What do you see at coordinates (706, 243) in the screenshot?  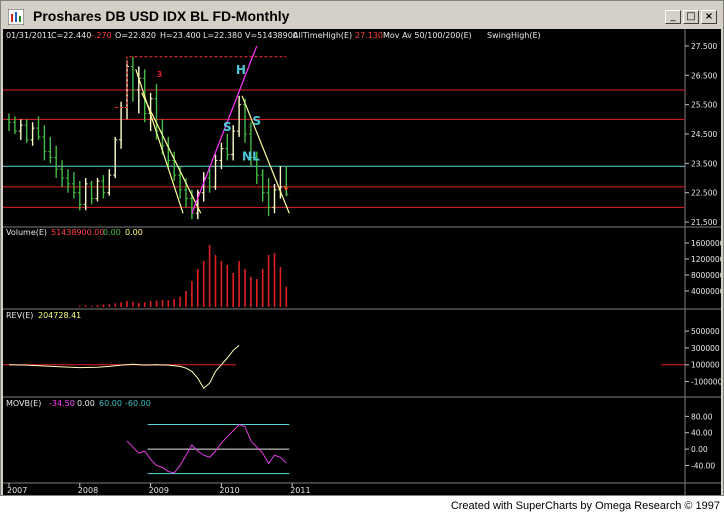 I see `volume-axis-tick-label: 1600000` at bounding box center [706, 243].